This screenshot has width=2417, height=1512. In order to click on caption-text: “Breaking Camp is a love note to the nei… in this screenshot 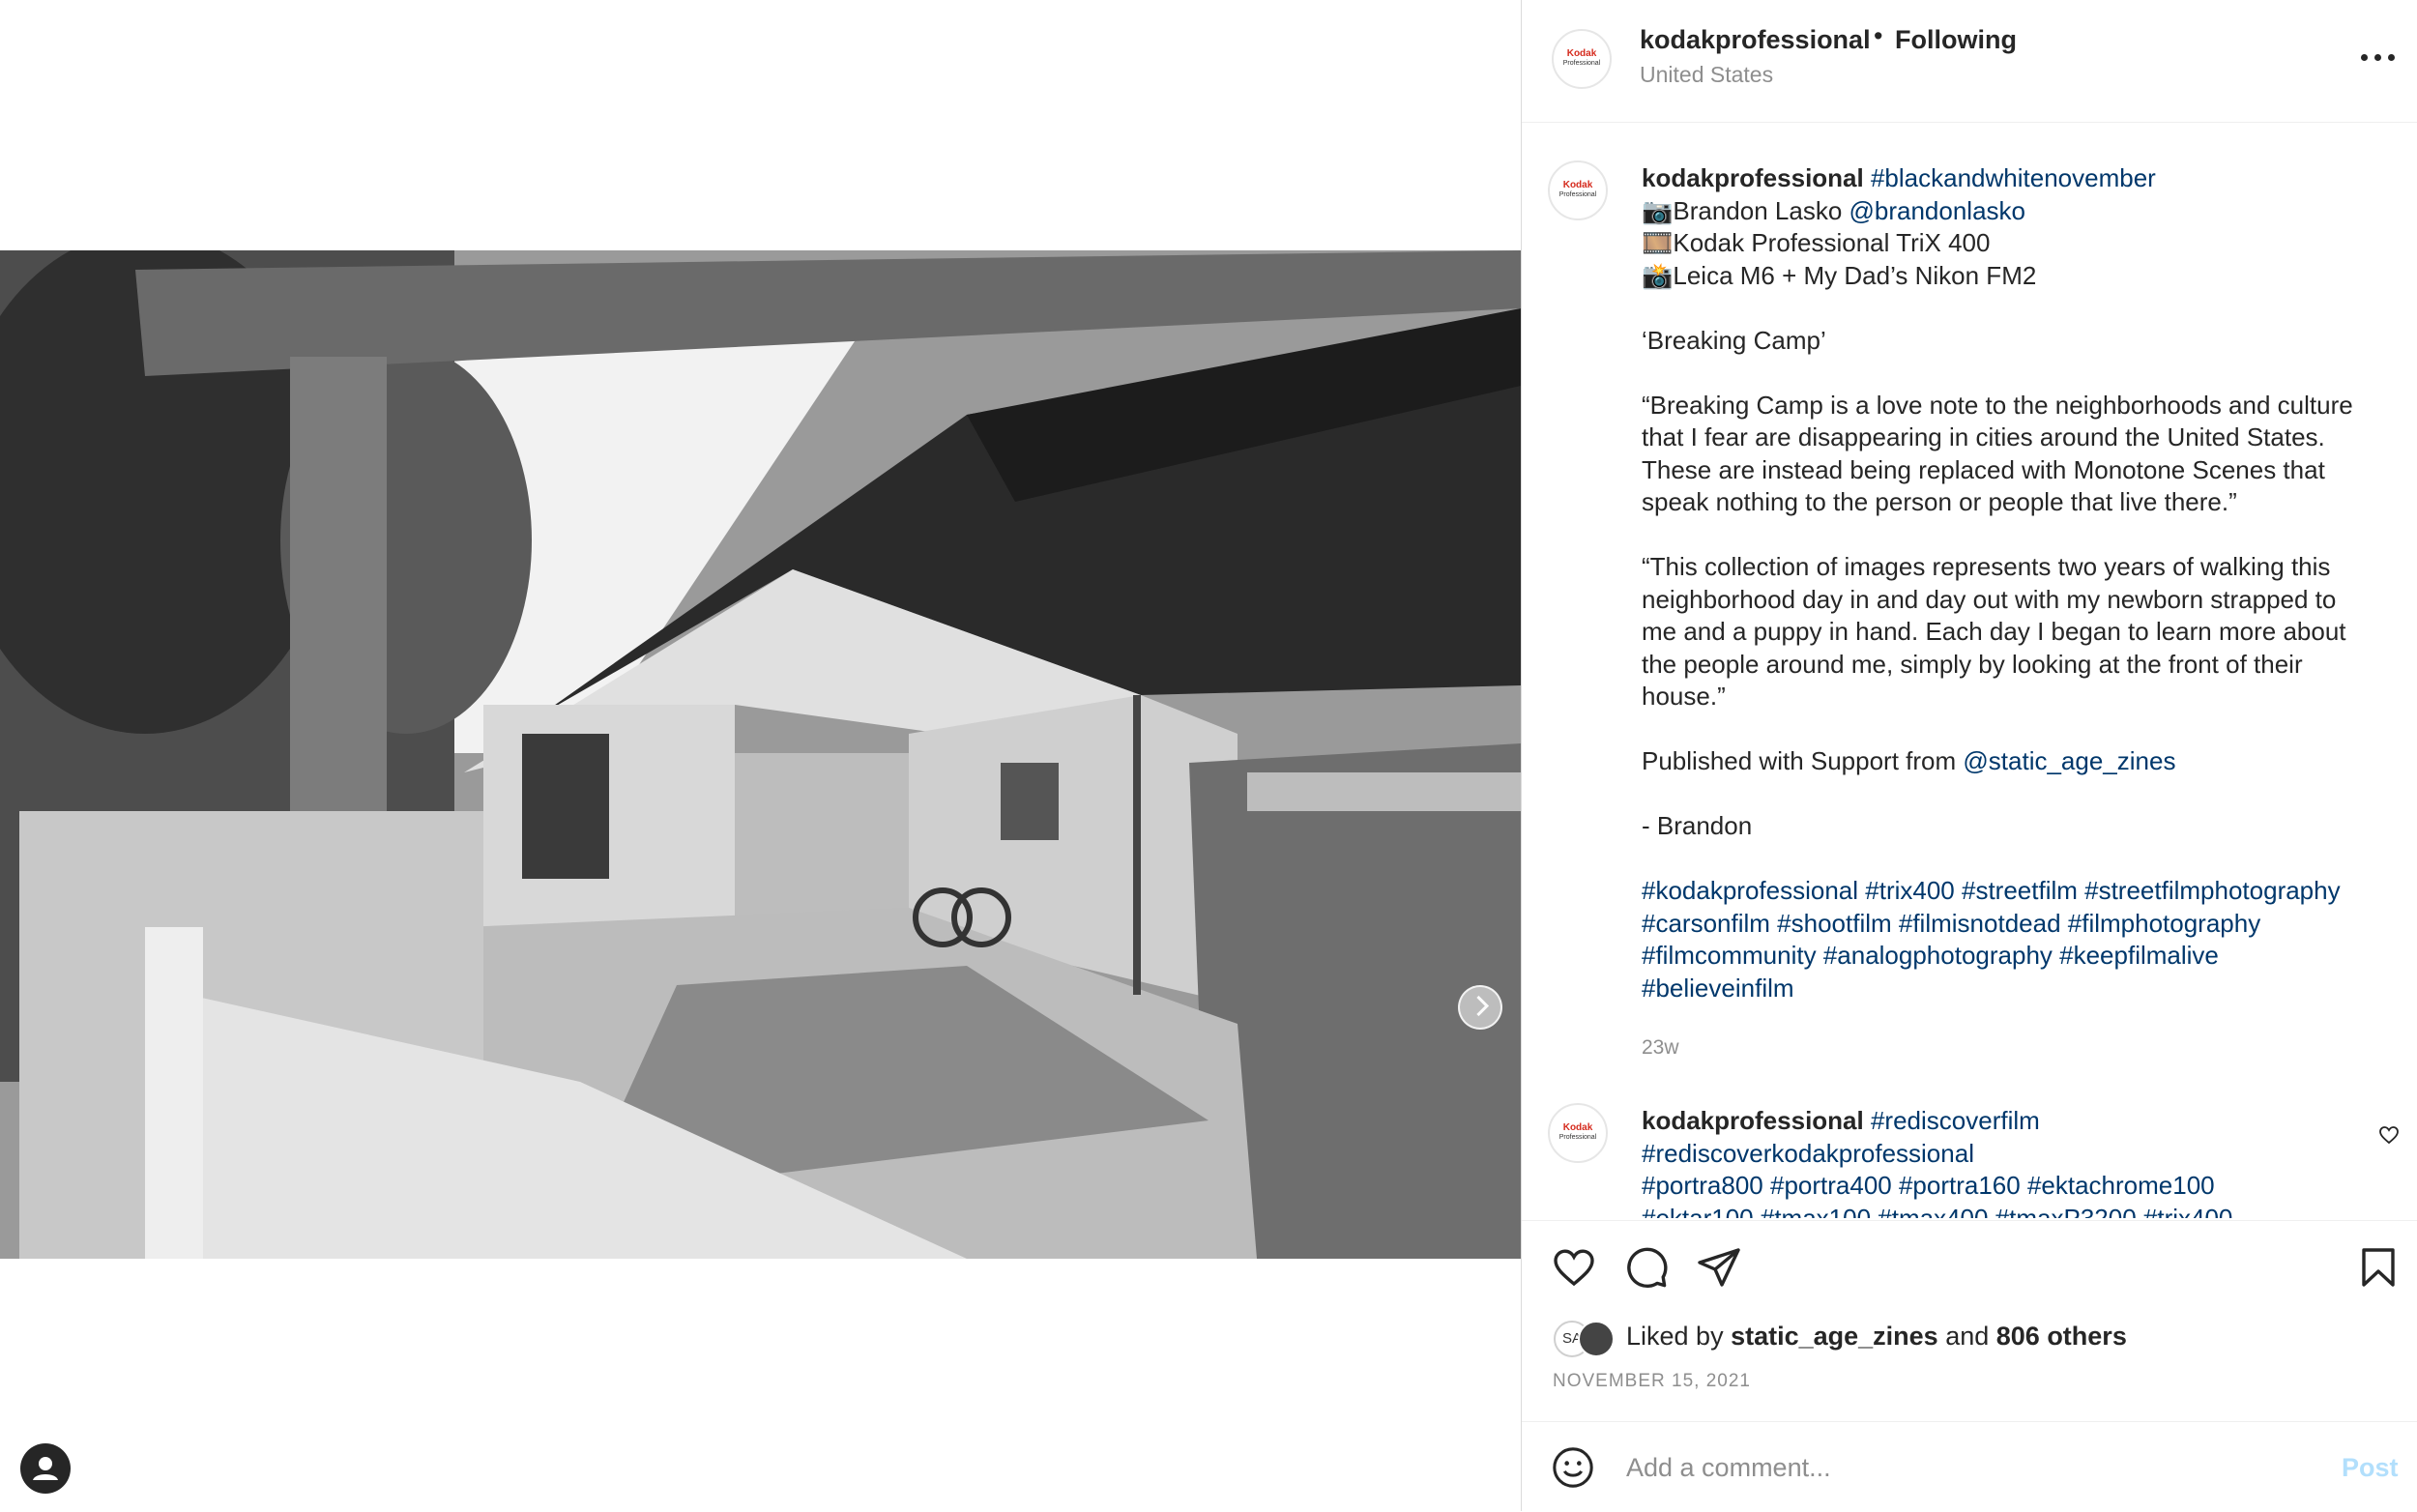, I will do `click(1997, 405)`.